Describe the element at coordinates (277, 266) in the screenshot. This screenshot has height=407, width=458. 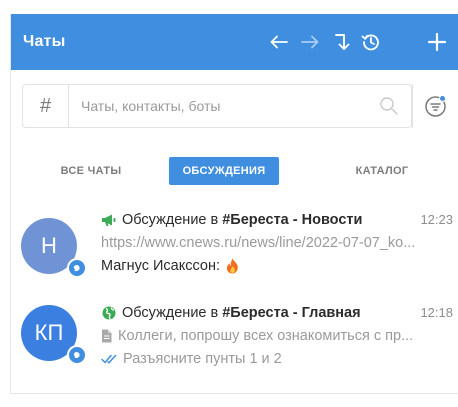
I see `chat-last-message: Магнус Исакссон:` at that location.